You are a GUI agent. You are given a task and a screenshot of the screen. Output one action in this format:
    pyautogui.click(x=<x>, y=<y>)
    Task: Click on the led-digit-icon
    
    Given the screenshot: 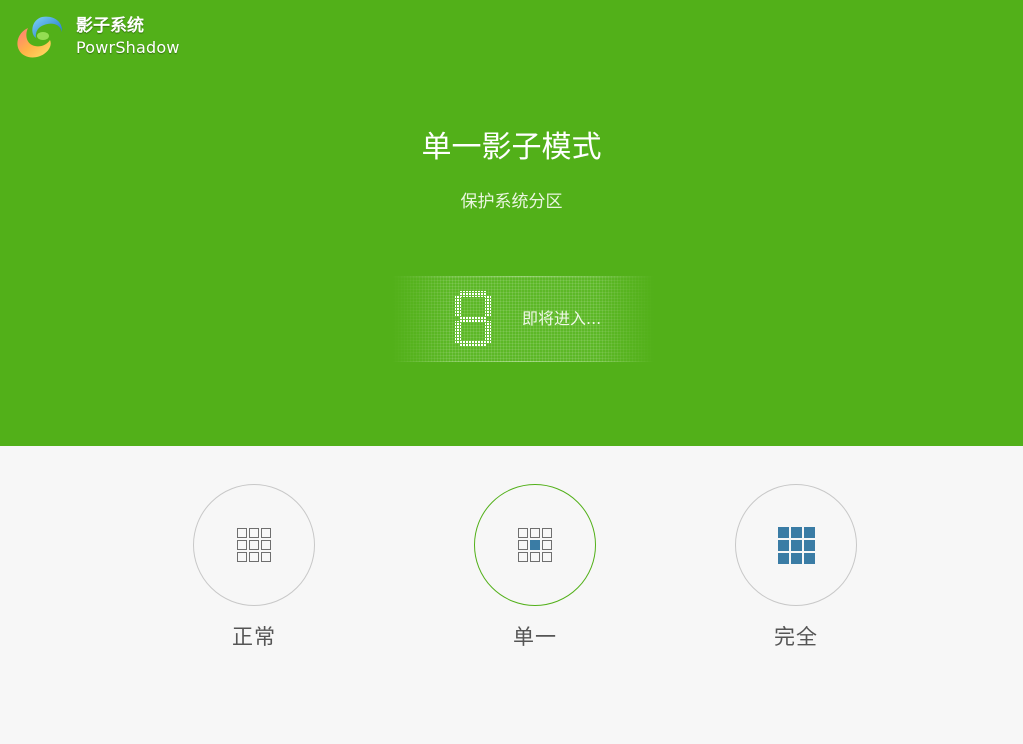 What is the action you would take?
    pyautogui.click(x=473, y=319)
    